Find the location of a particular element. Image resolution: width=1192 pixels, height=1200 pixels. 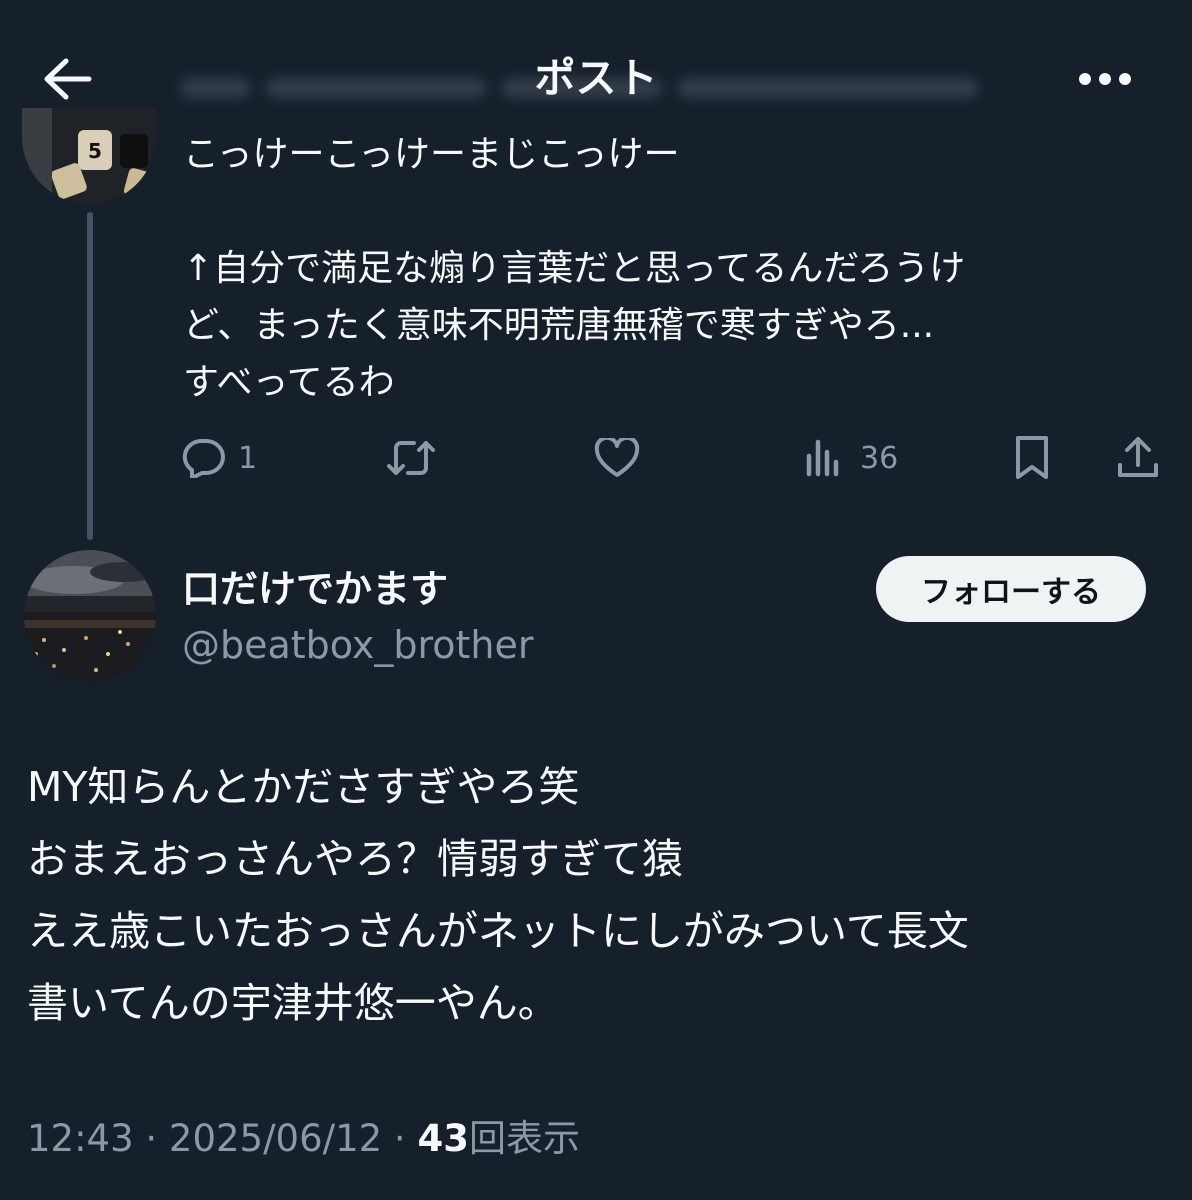

thread-connector-line is located at coordinates (90, 376).